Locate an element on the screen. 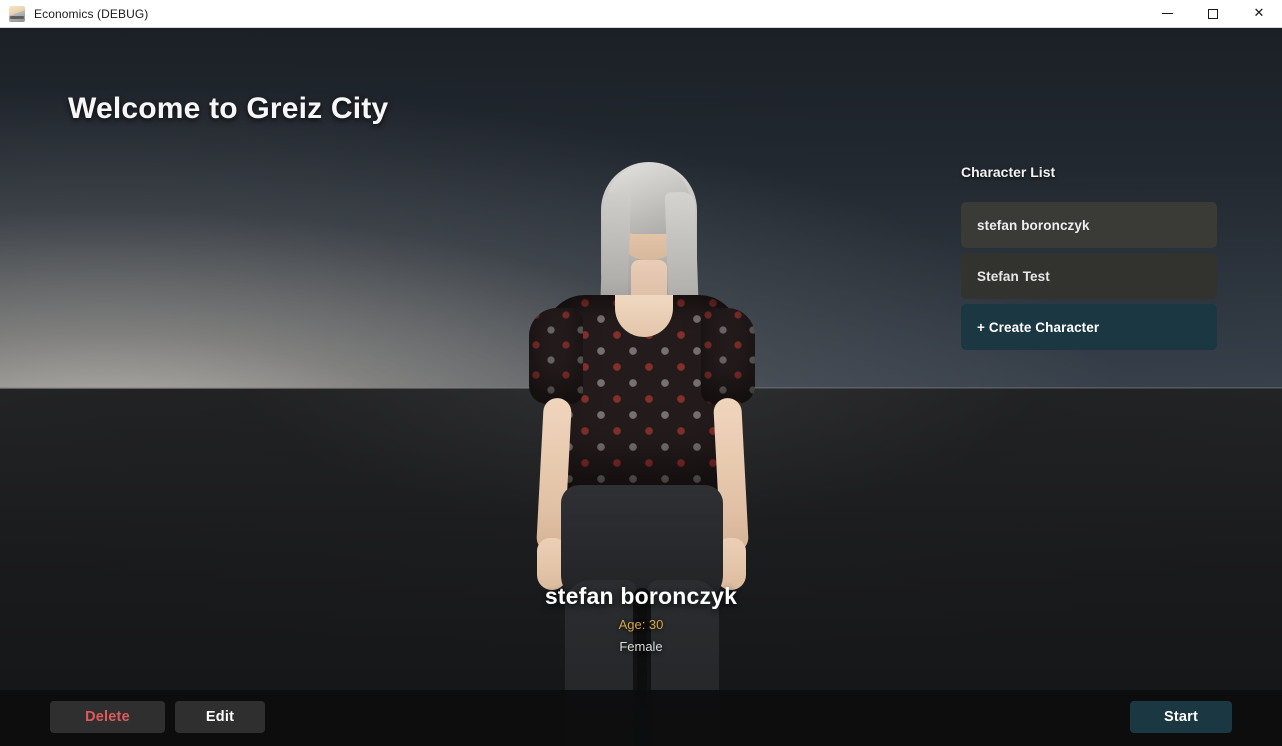 Image resolution: width=1282 pixels, height=746 pixels. character-sleeve-right is located at coordinates (728, 356).